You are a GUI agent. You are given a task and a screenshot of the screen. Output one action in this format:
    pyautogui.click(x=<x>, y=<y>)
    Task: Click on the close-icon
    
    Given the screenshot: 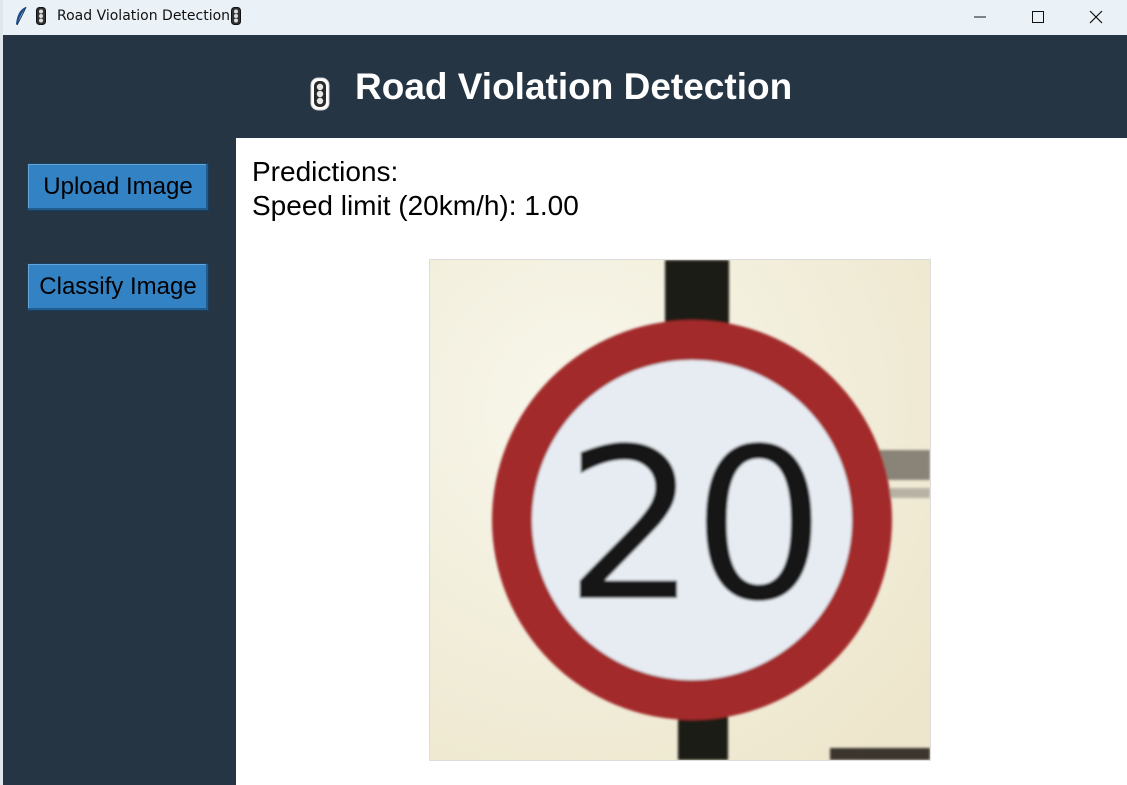 What is the action you would take?
    pyautogui.click(x=1096, y=16)
    